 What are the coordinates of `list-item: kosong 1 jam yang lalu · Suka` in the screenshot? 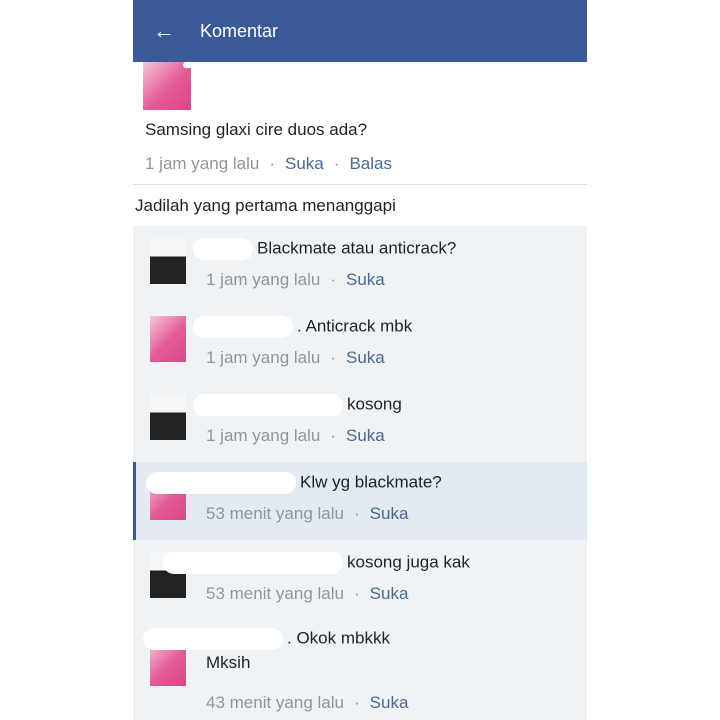 It's located at (360, 421).